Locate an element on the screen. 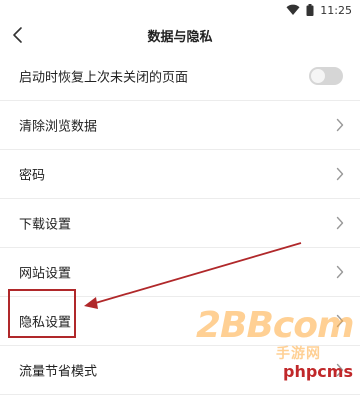 Image resolution: width=360 pixels, height=395 pixels. watermark-site: phpcms is located at coordinates (318, 371).